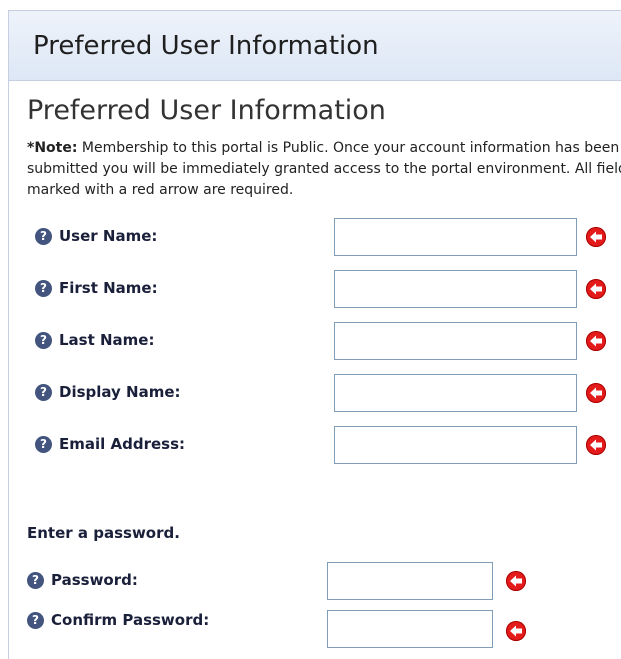 This screenshot has width=621, height=659. What do you see at coordinates (130, 620) in the screenshot?
I see `confirm-password-label: Confirm Password:` at bounding box center [130, 620].